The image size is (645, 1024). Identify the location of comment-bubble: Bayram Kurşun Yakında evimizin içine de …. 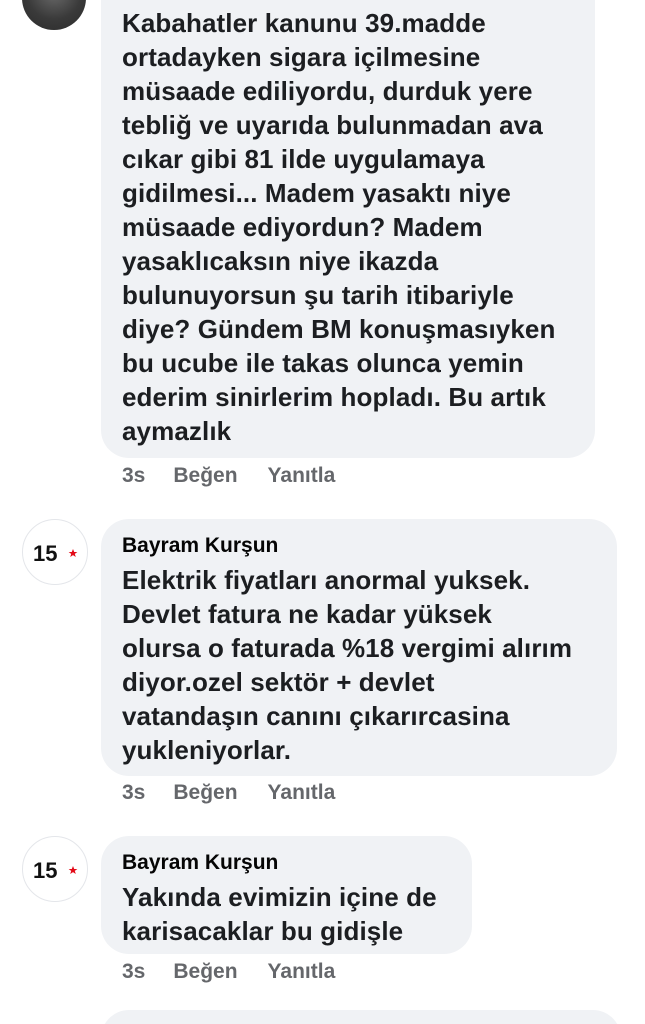
(286, 895).